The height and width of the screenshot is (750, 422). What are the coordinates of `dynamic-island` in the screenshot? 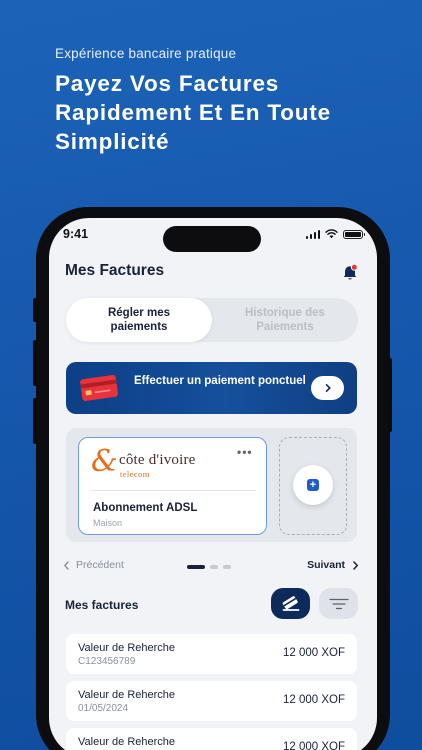 It's located at (212, 239).